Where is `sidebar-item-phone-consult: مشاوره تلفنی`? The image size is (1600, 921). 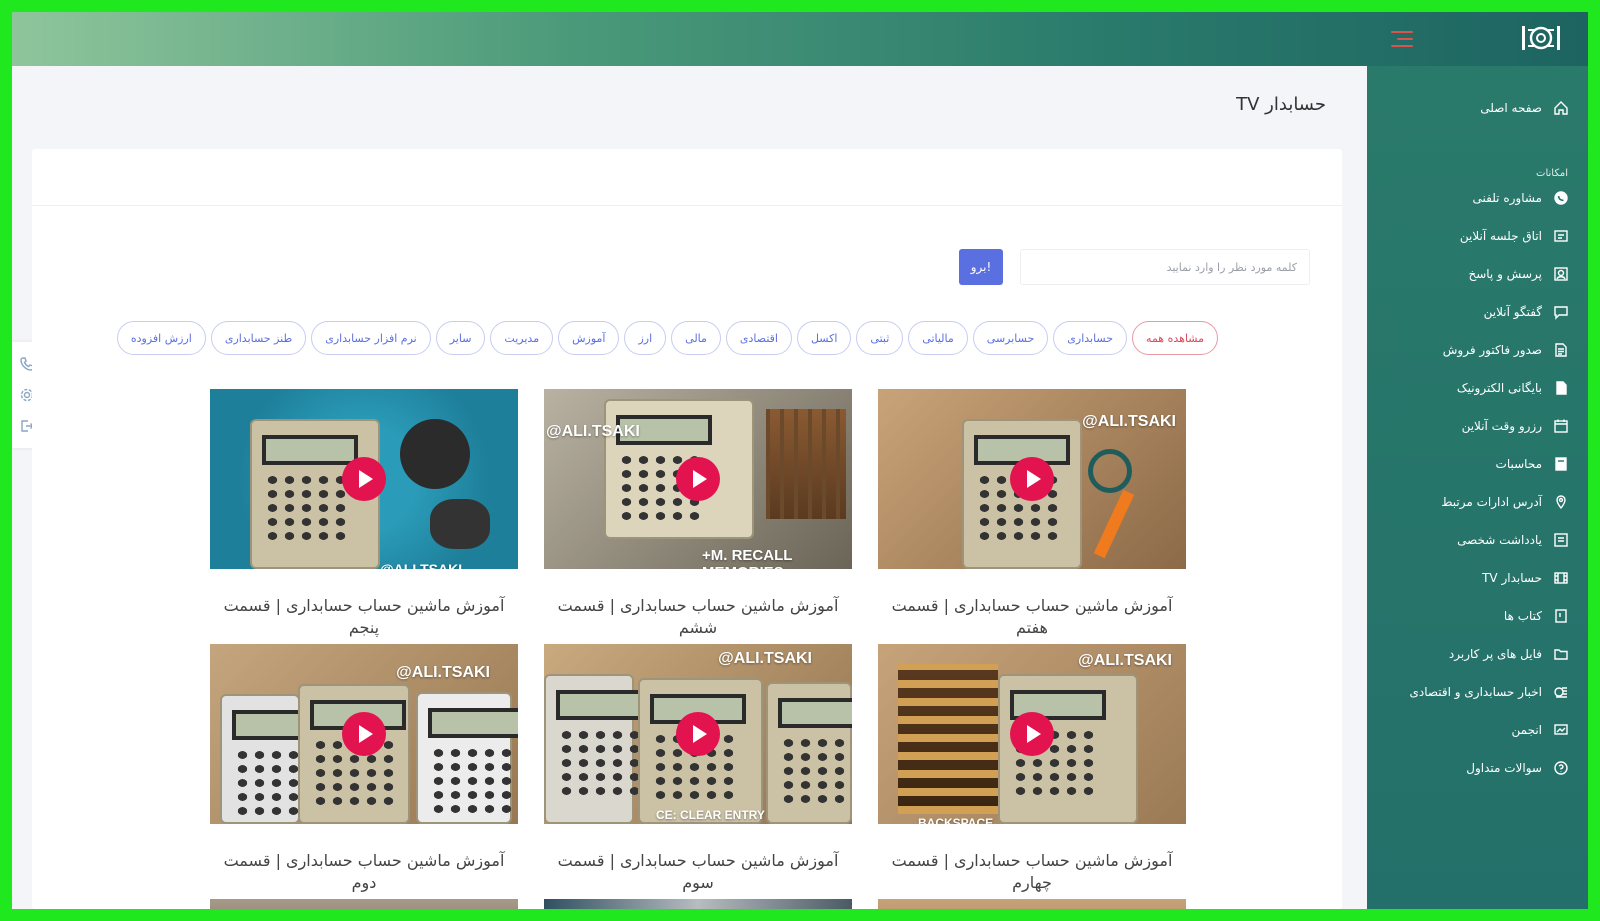
sidebar-item-phone-consult: مشاوره تلفنی is located at coordinates (1475, 198).